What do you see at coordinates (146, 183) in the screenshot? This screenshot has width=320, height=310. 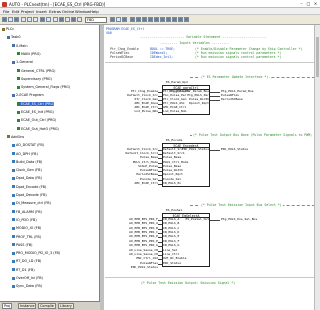 I see `input-variable-label: AMC_ECAE_Ctrl` at bounding box center [146, 183].